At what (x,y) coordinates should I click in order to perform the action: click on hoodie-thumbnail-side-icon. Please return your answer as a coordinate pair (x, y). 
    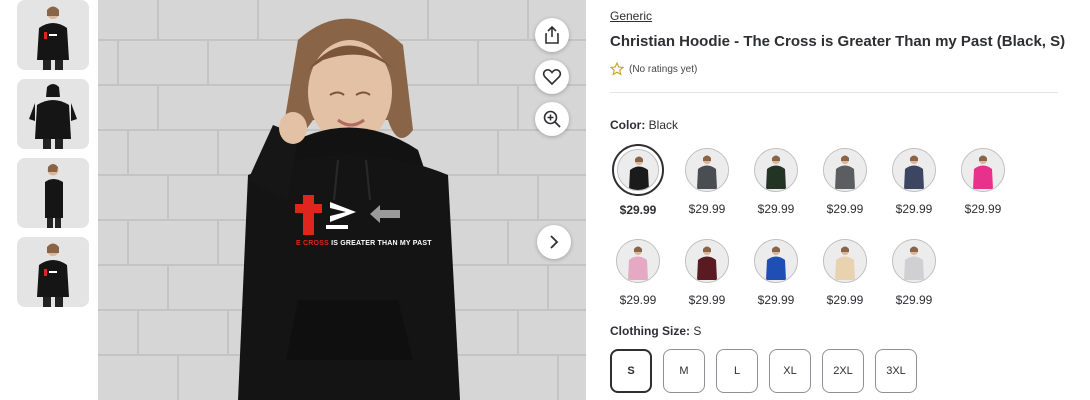
    Looking at the image, I should click on (53, 193).